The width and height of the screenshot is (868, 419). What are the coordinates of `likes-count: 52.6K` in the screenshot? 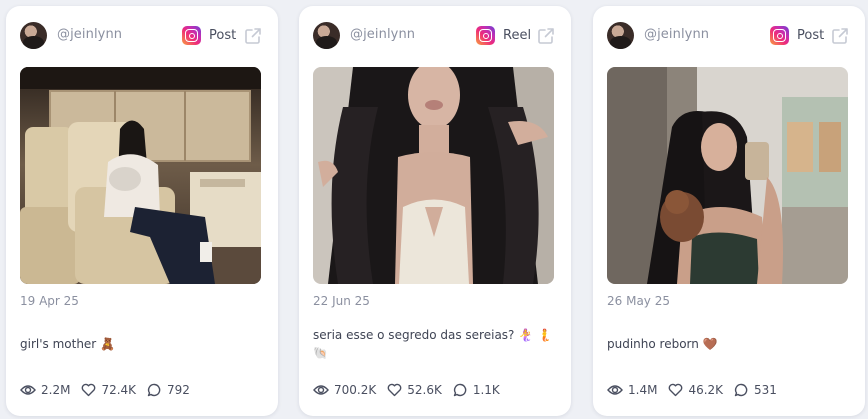 It's located at (424, 390).